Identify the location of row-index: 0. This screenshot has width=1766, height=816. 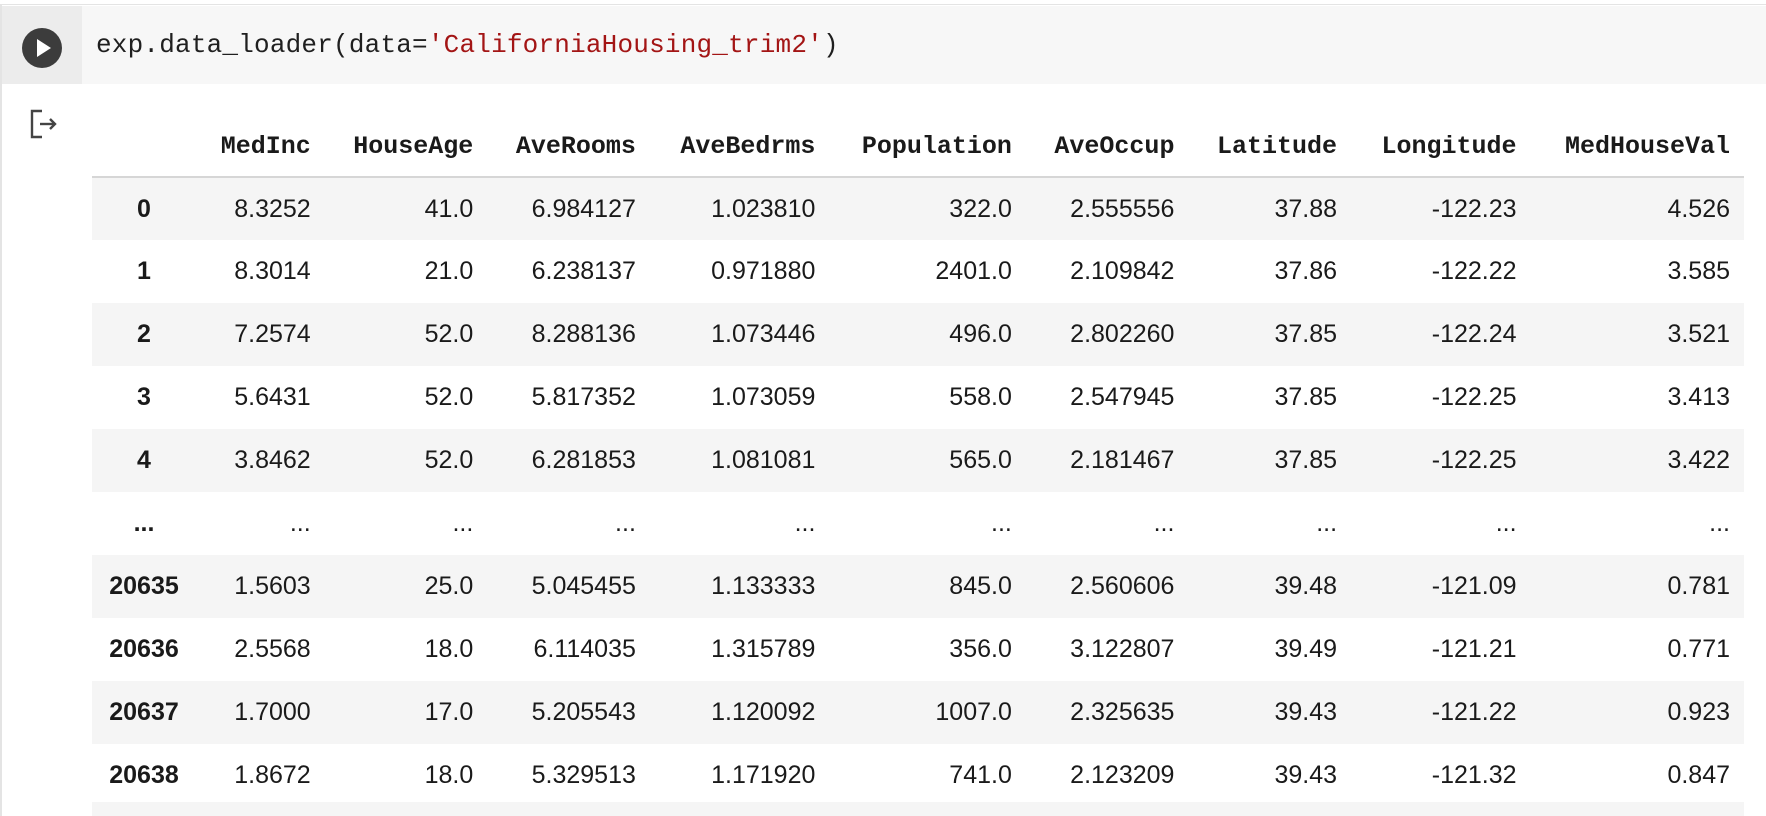
(144, 208).